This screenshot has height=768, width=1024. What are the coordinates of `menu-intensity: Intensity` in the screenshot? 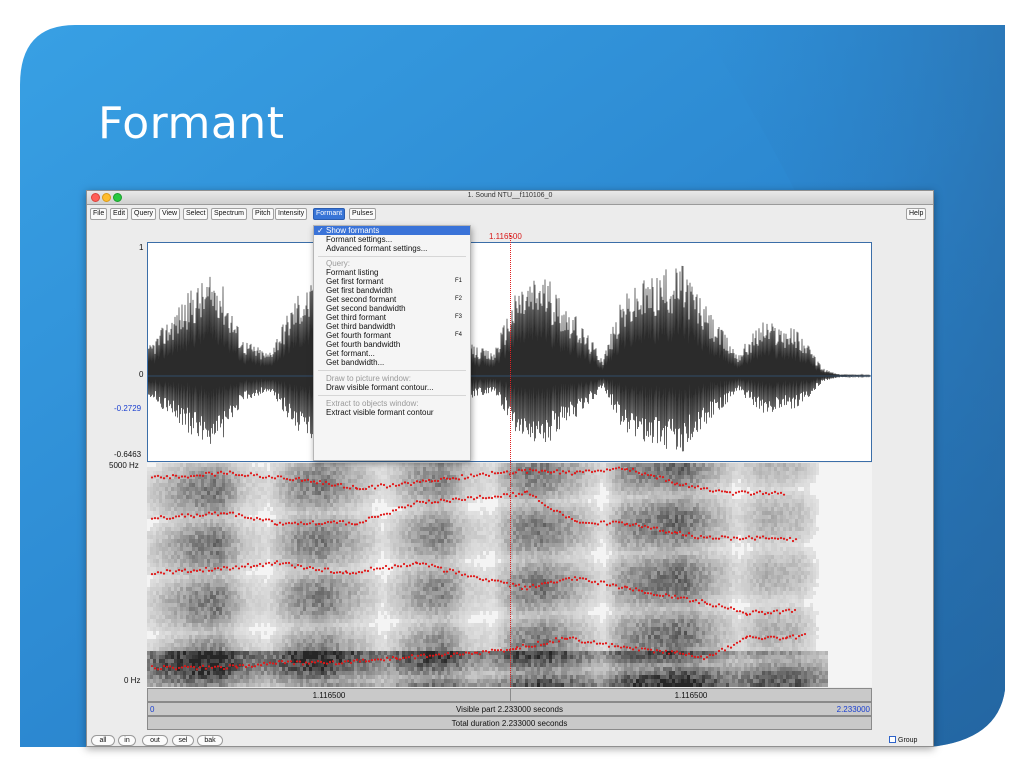 It's located at (291, 214).